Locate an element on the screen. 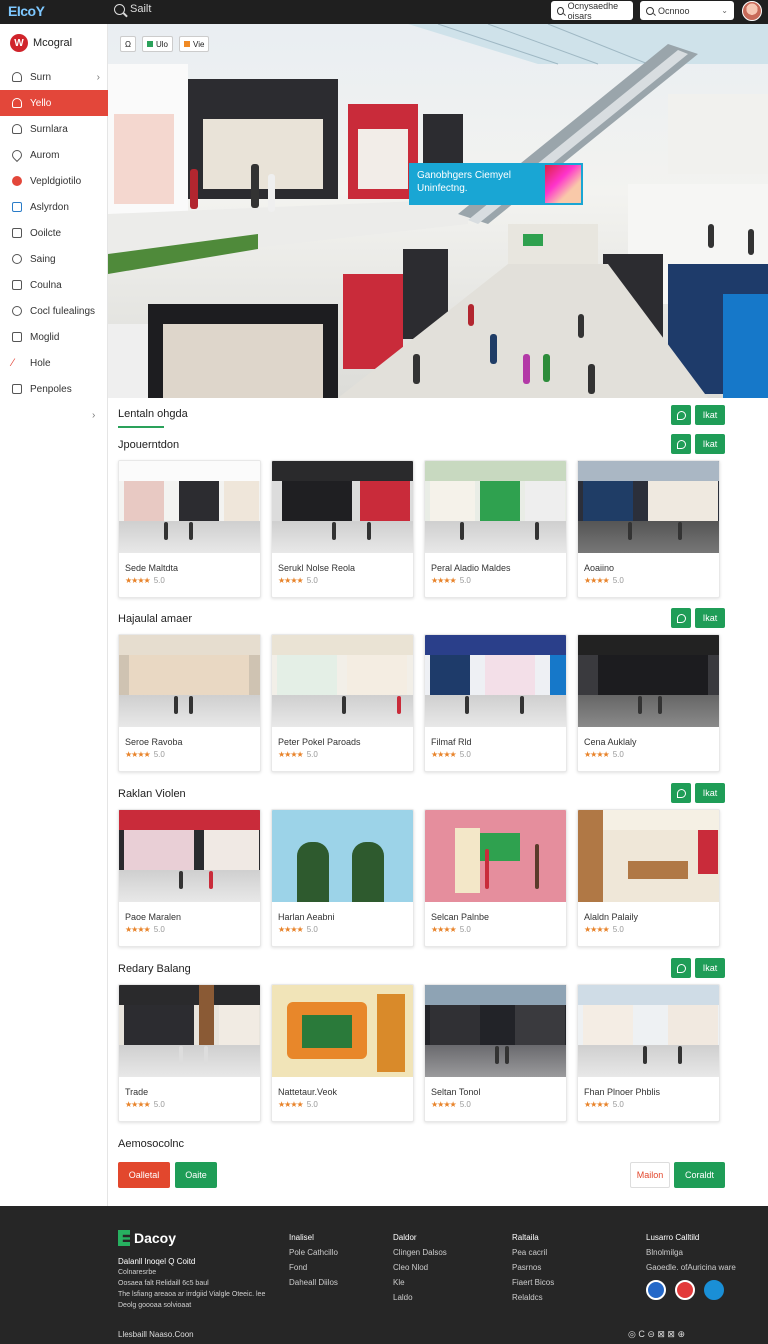 The width and height of the screenshot is (768, 1344). store-card: Alaldn Palaily ★★★★ 5.0 is located at coordinates (648, 878).